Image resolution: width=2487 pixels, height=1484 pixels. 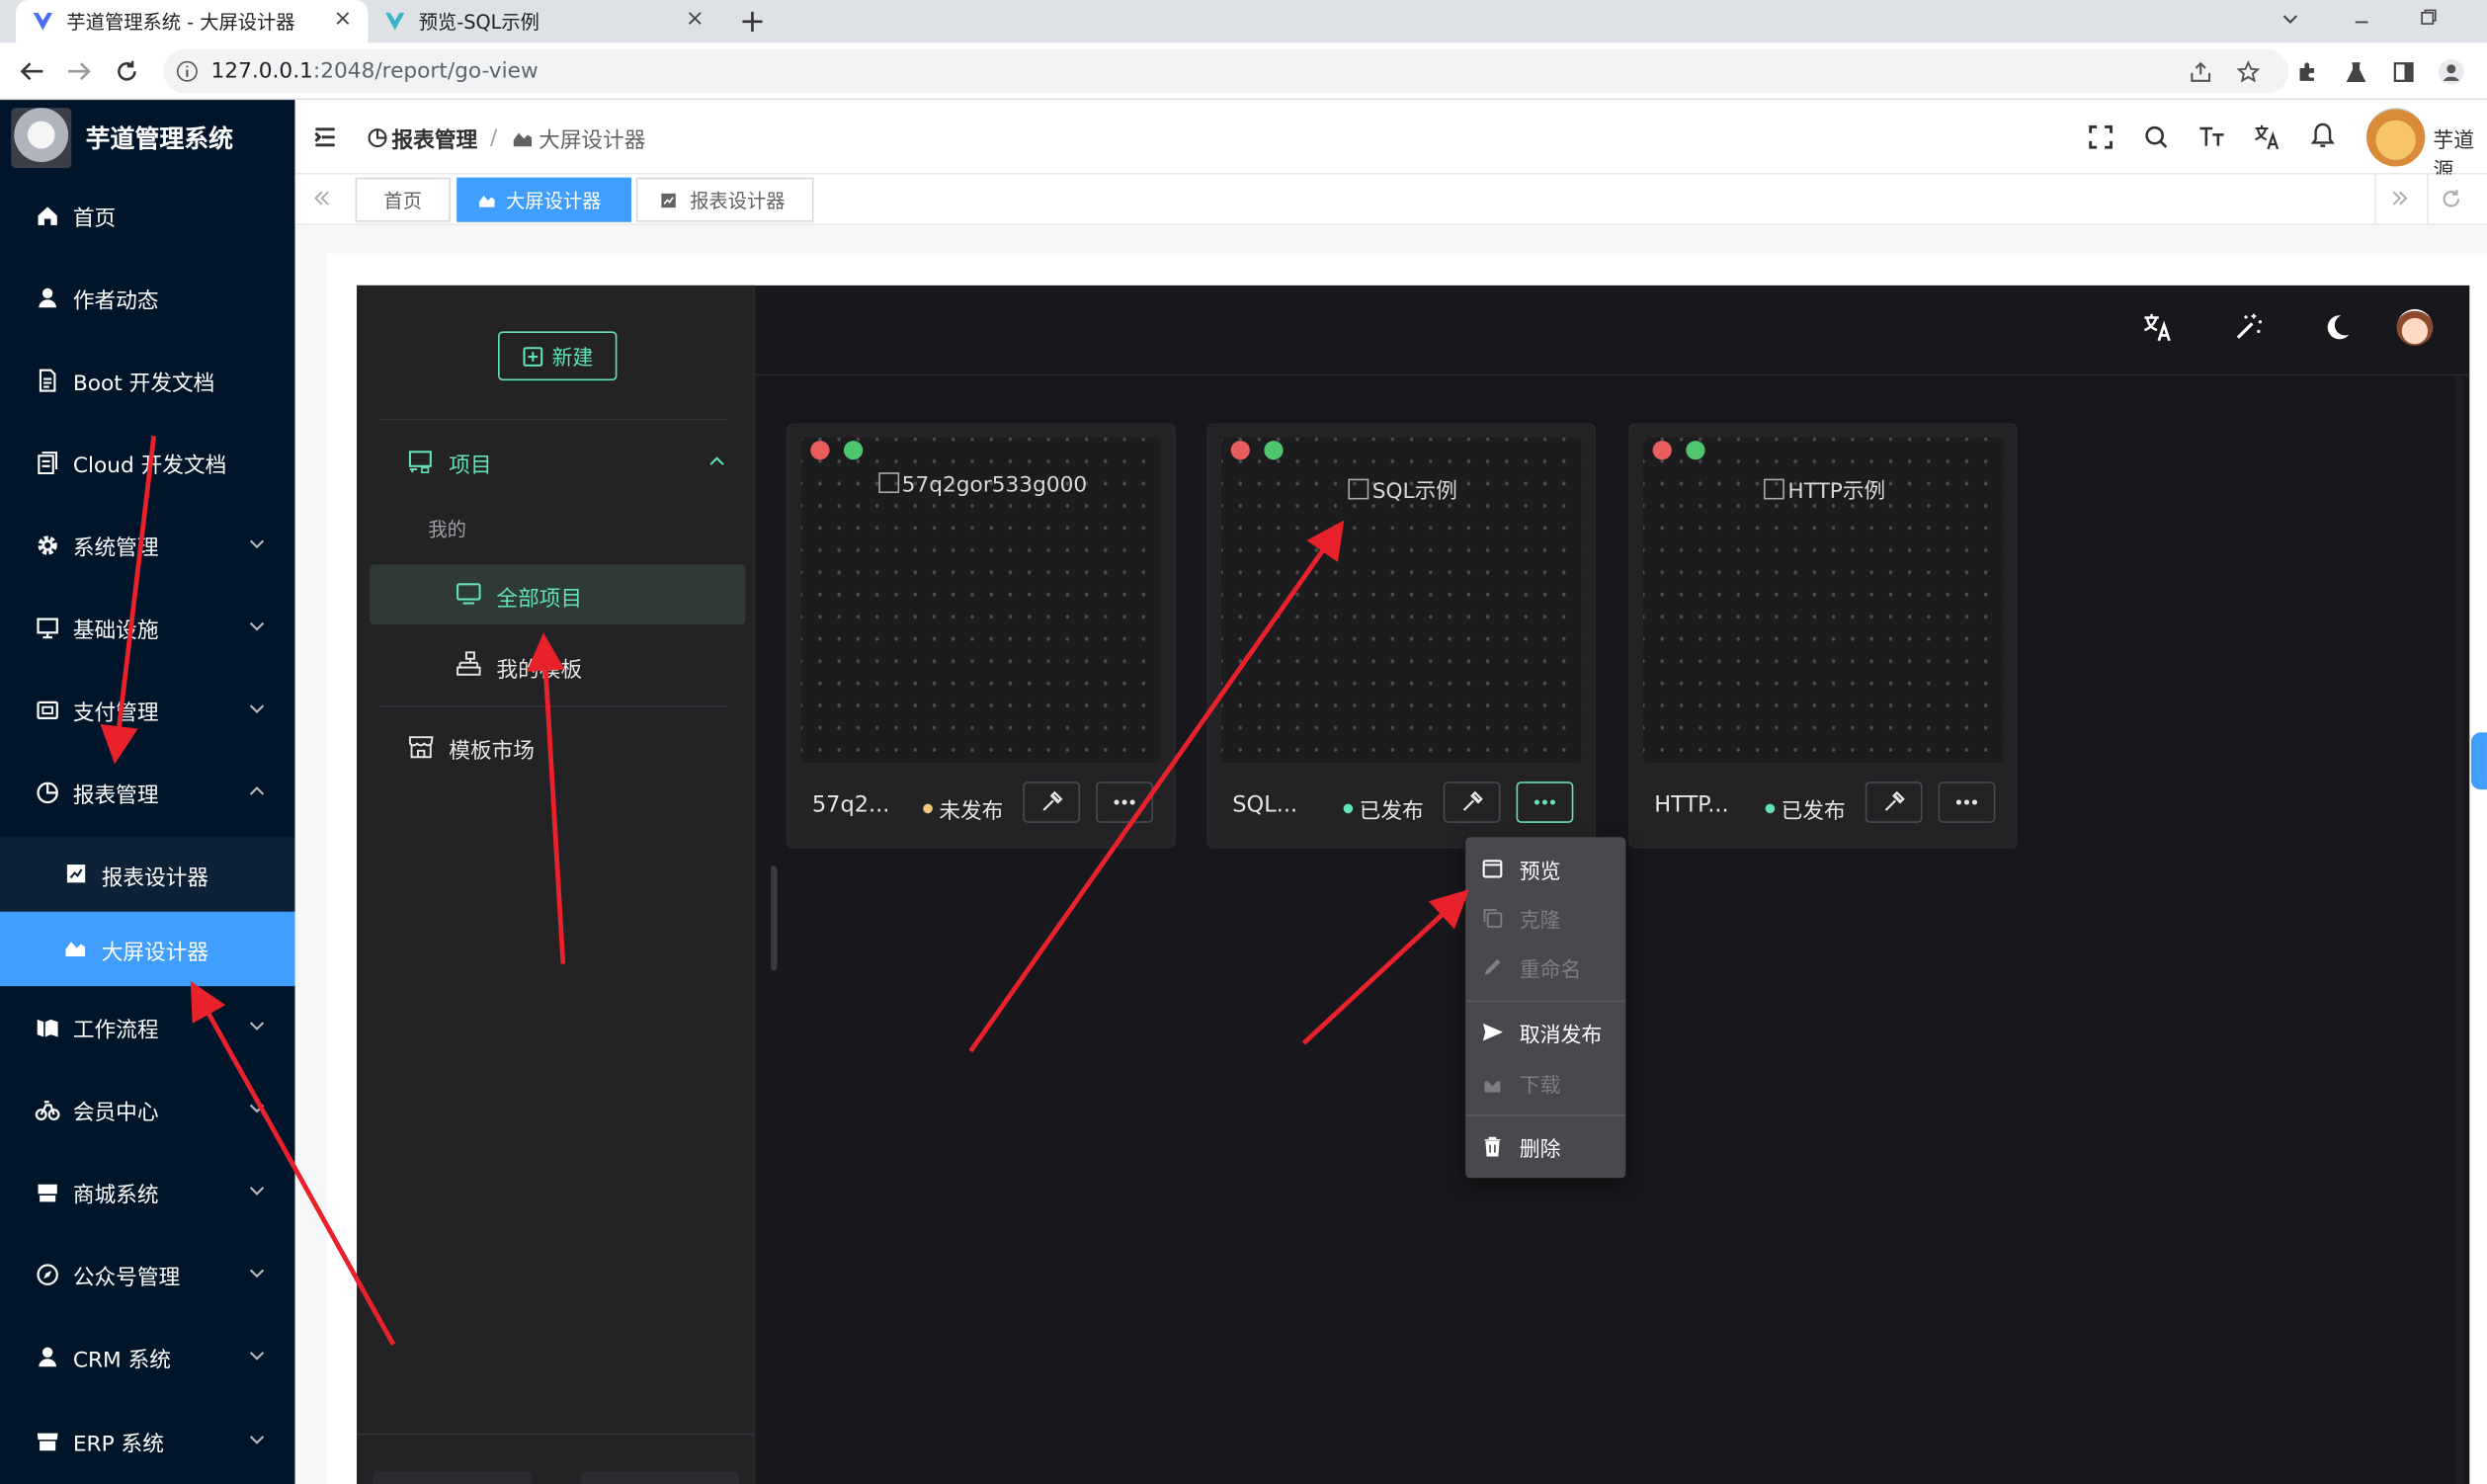 I want to click on menu-item-delete: 删除, so click(x=1545, y=1146).